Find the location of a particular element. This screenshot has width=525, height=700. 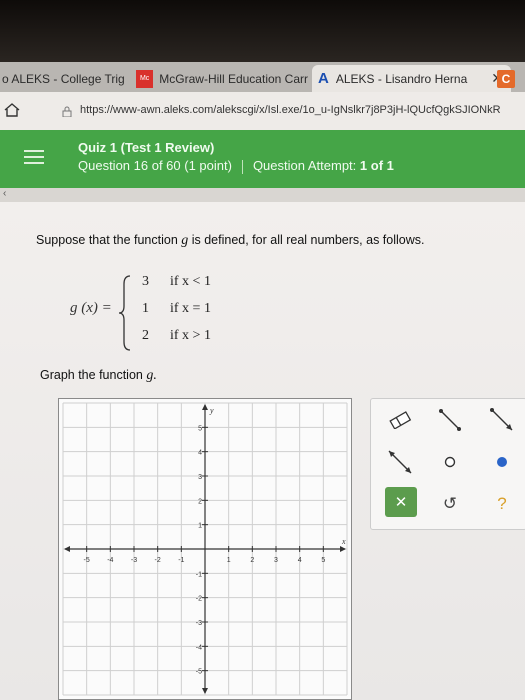

device-bezel is located at coordinates (262, 31).